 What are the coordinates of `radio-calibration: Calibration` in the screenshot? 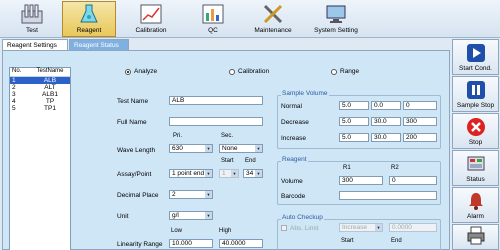 It's located at (249, 71).